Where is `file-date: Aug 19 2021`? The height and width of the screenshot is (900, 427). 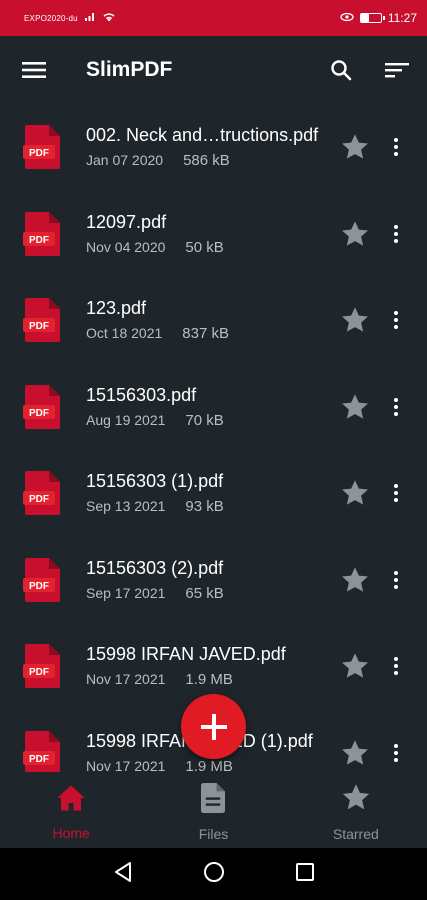
file-date: Aug 19 2021 is located at coordinates (126, 419).